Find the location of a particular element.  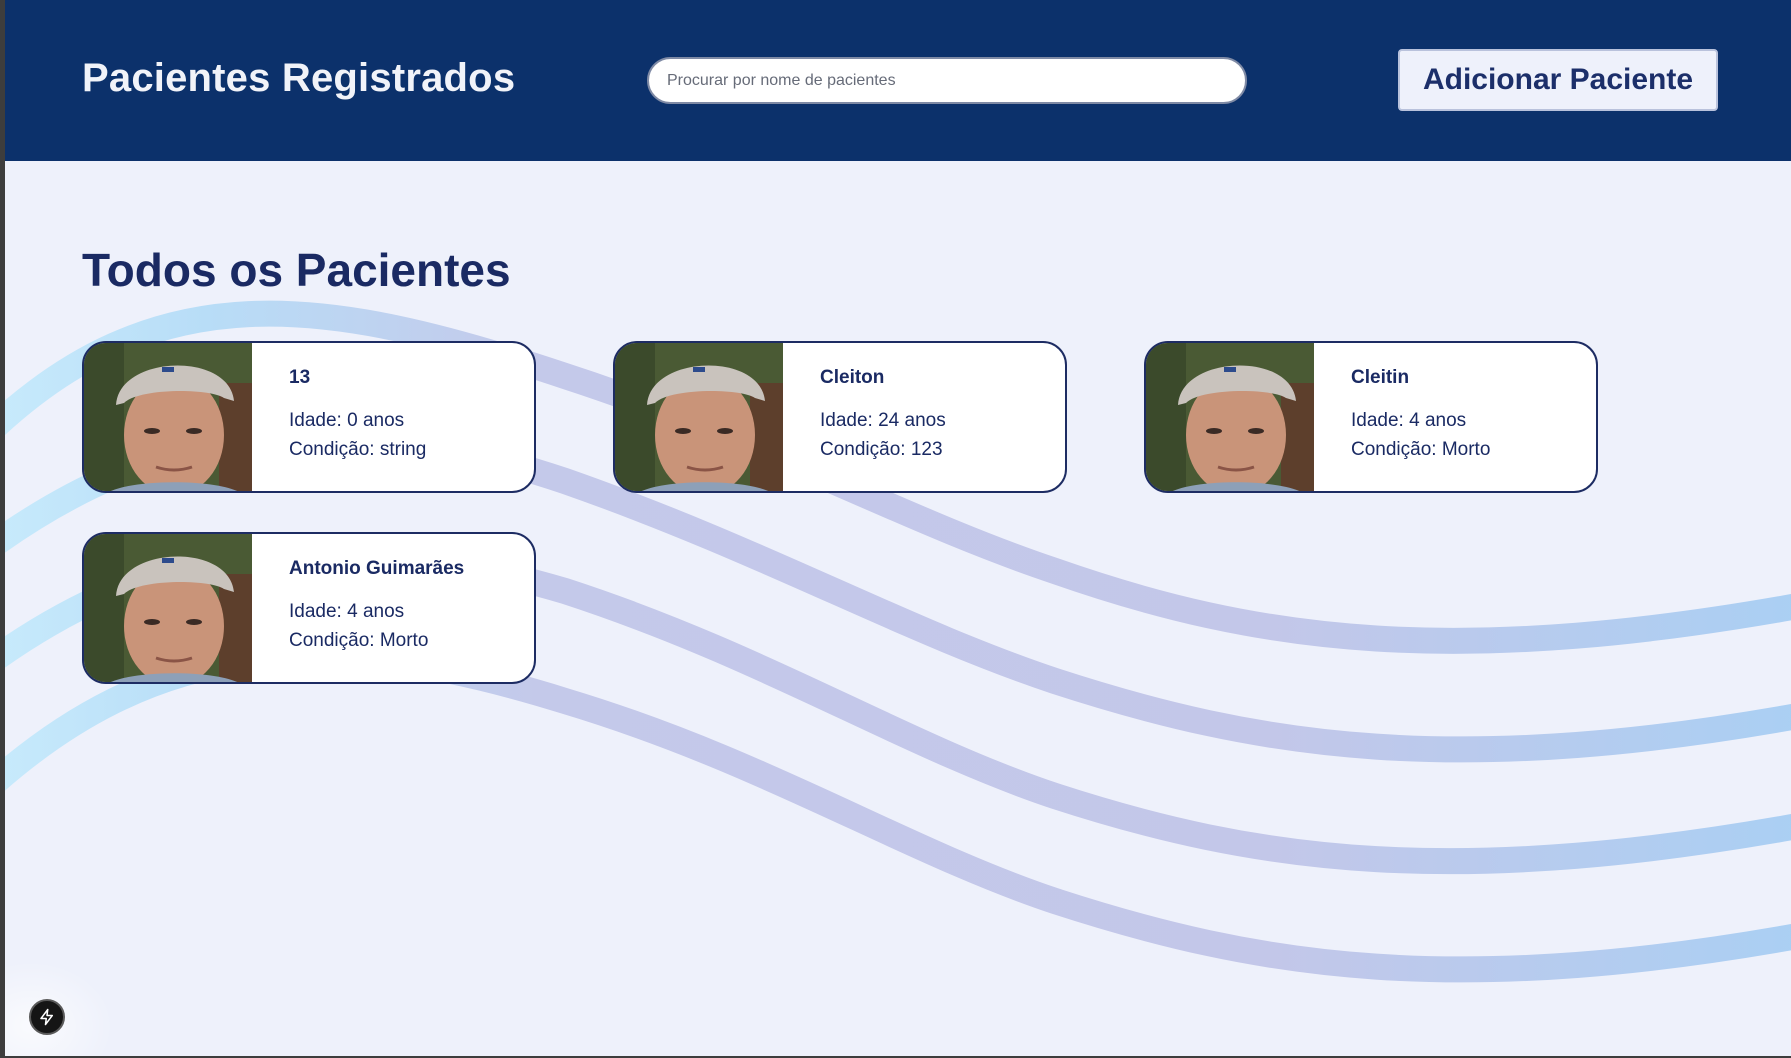

patient-age: Idade: 24 anos is located at coordinates (883, 420).